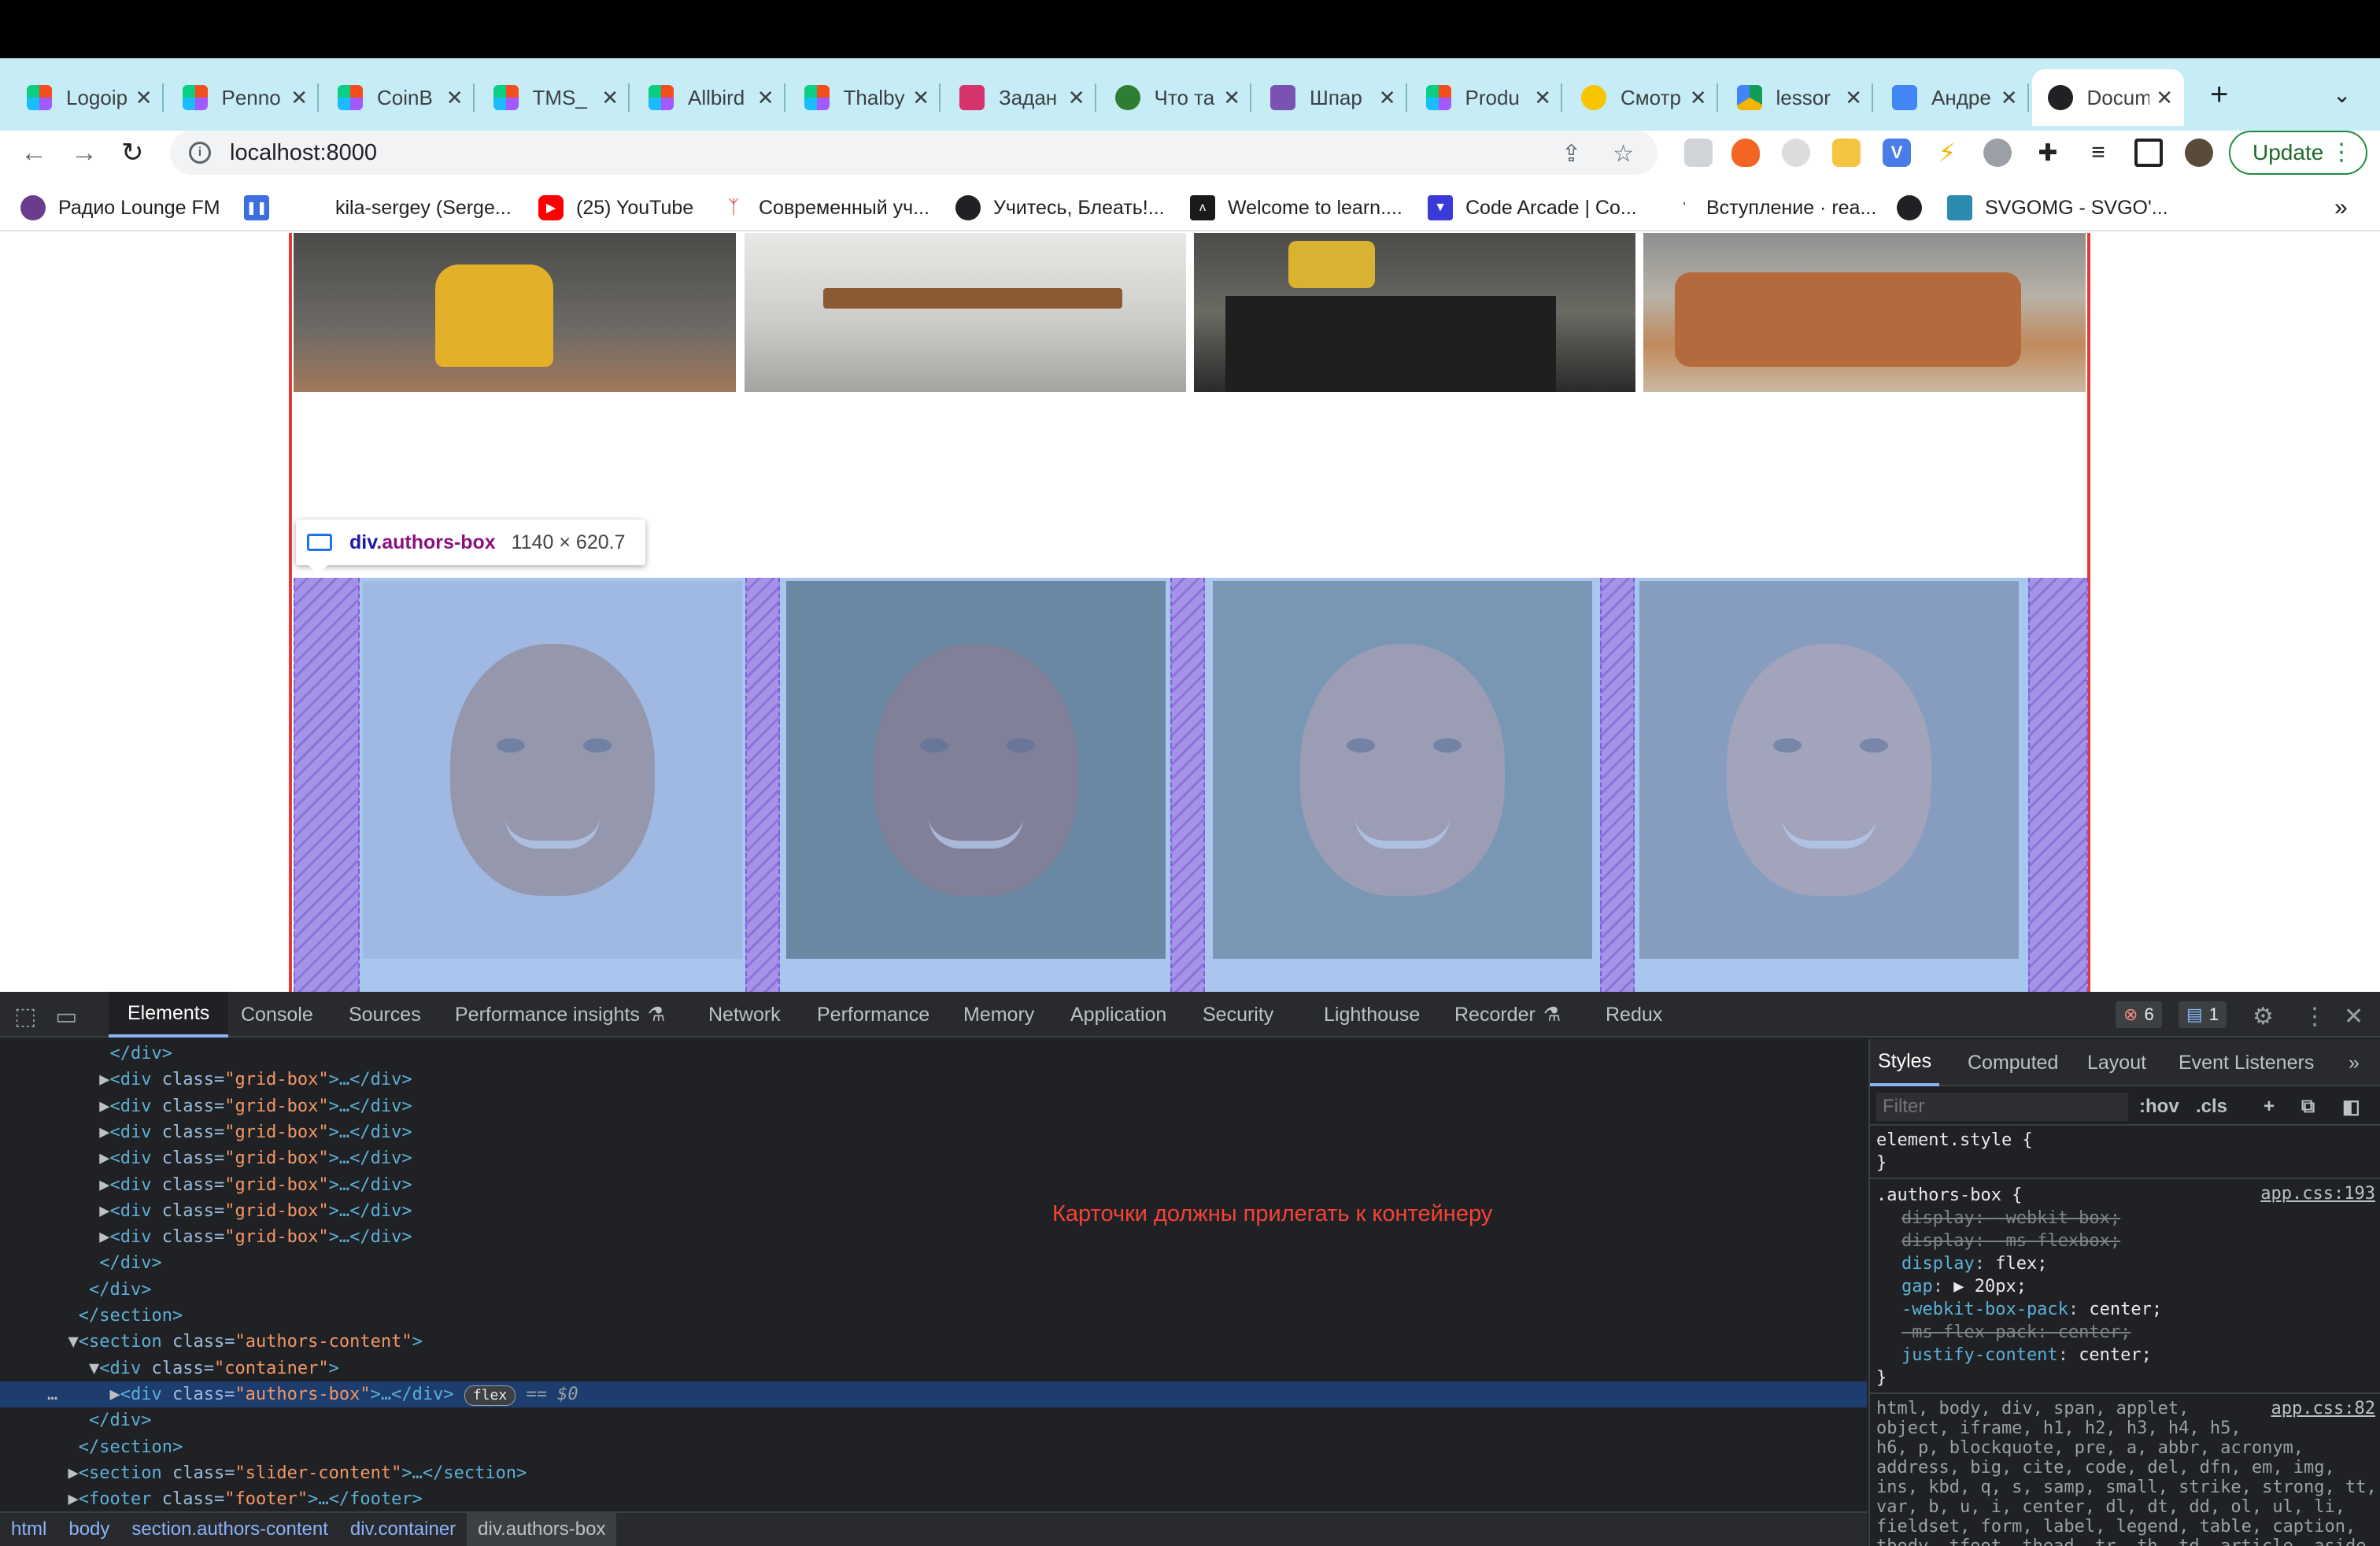 This screenshot has width=2380, height=1546. Describe the element at coordinates (33, 153) in the screenshot. I see `back-arrow-icon: ←` at that location.